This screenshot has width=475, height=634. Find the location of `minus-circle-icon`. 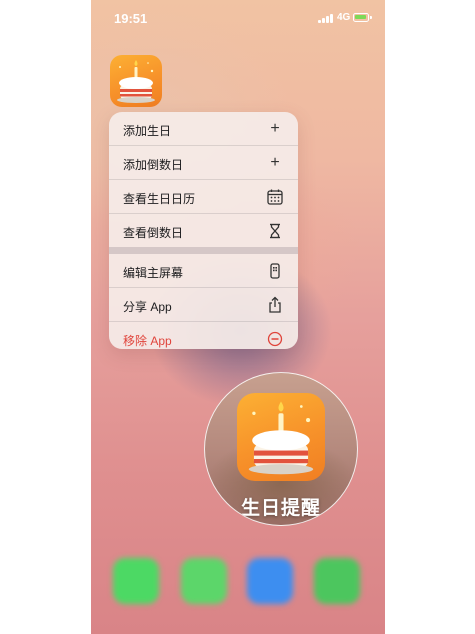

minus-circle-icon is located at coordinates (275, 339).